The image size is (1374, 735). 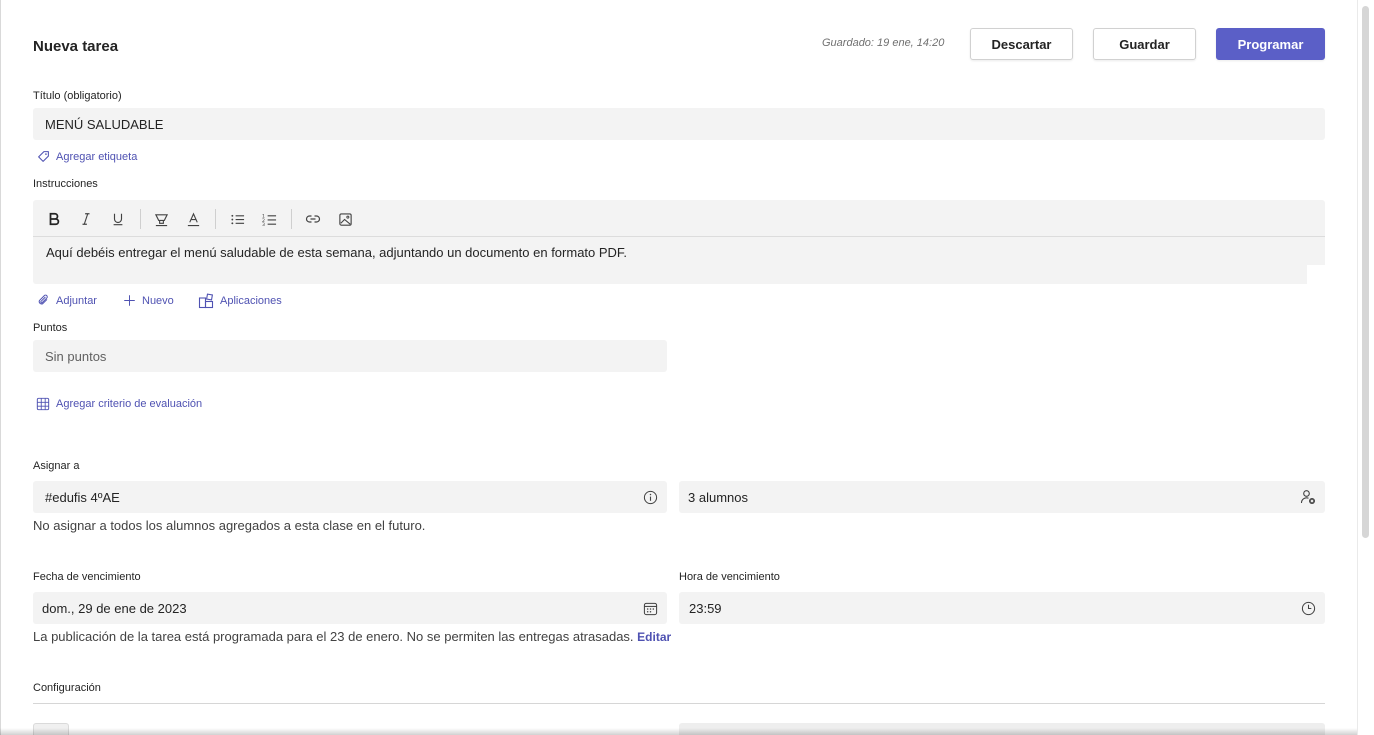 I want to click on italic-icon, so click(x=86, y=219).